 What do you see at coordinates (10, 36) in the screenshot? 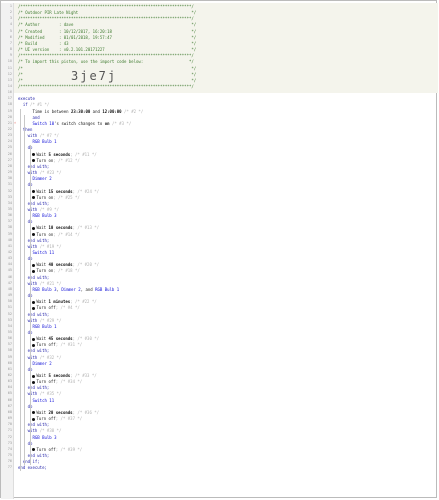
I see `line-number: 6` at bounding box center [10, 36].